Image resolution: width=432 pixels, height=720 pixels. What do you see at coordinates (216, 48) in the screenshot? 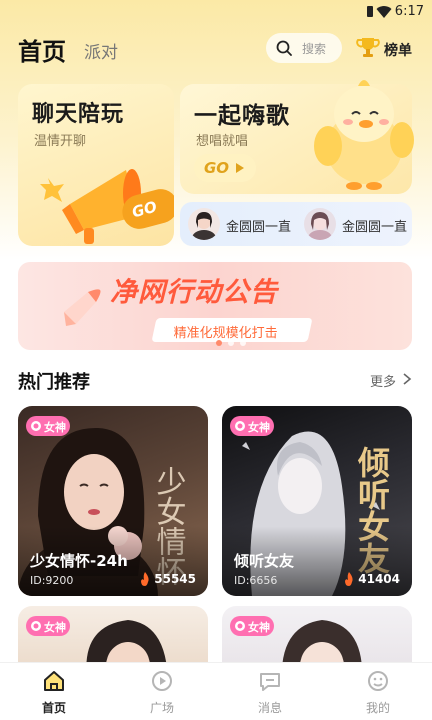
I see `top-header: 首页 派对 搜索 榜单` at bounding box center [216, 48].